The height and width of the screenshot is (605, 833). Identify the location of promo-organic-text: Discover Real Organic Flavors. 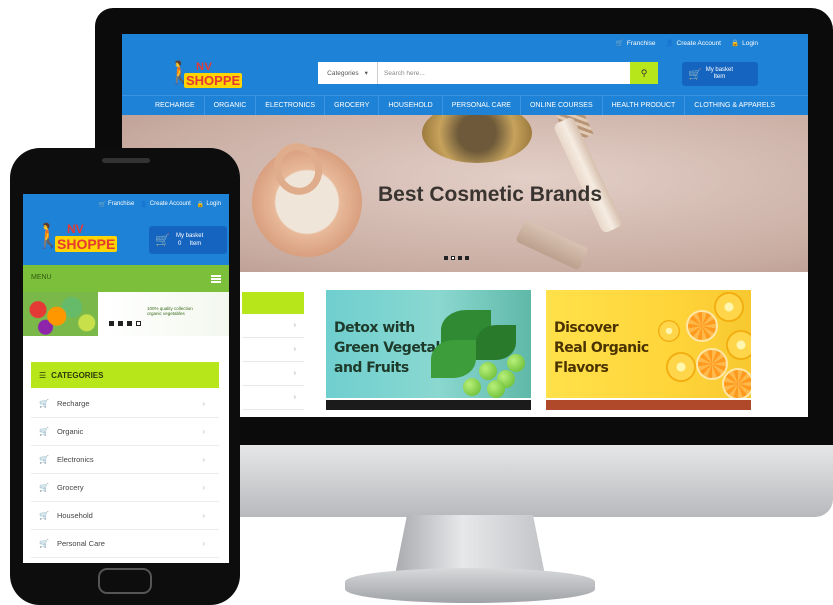
(601, 348).